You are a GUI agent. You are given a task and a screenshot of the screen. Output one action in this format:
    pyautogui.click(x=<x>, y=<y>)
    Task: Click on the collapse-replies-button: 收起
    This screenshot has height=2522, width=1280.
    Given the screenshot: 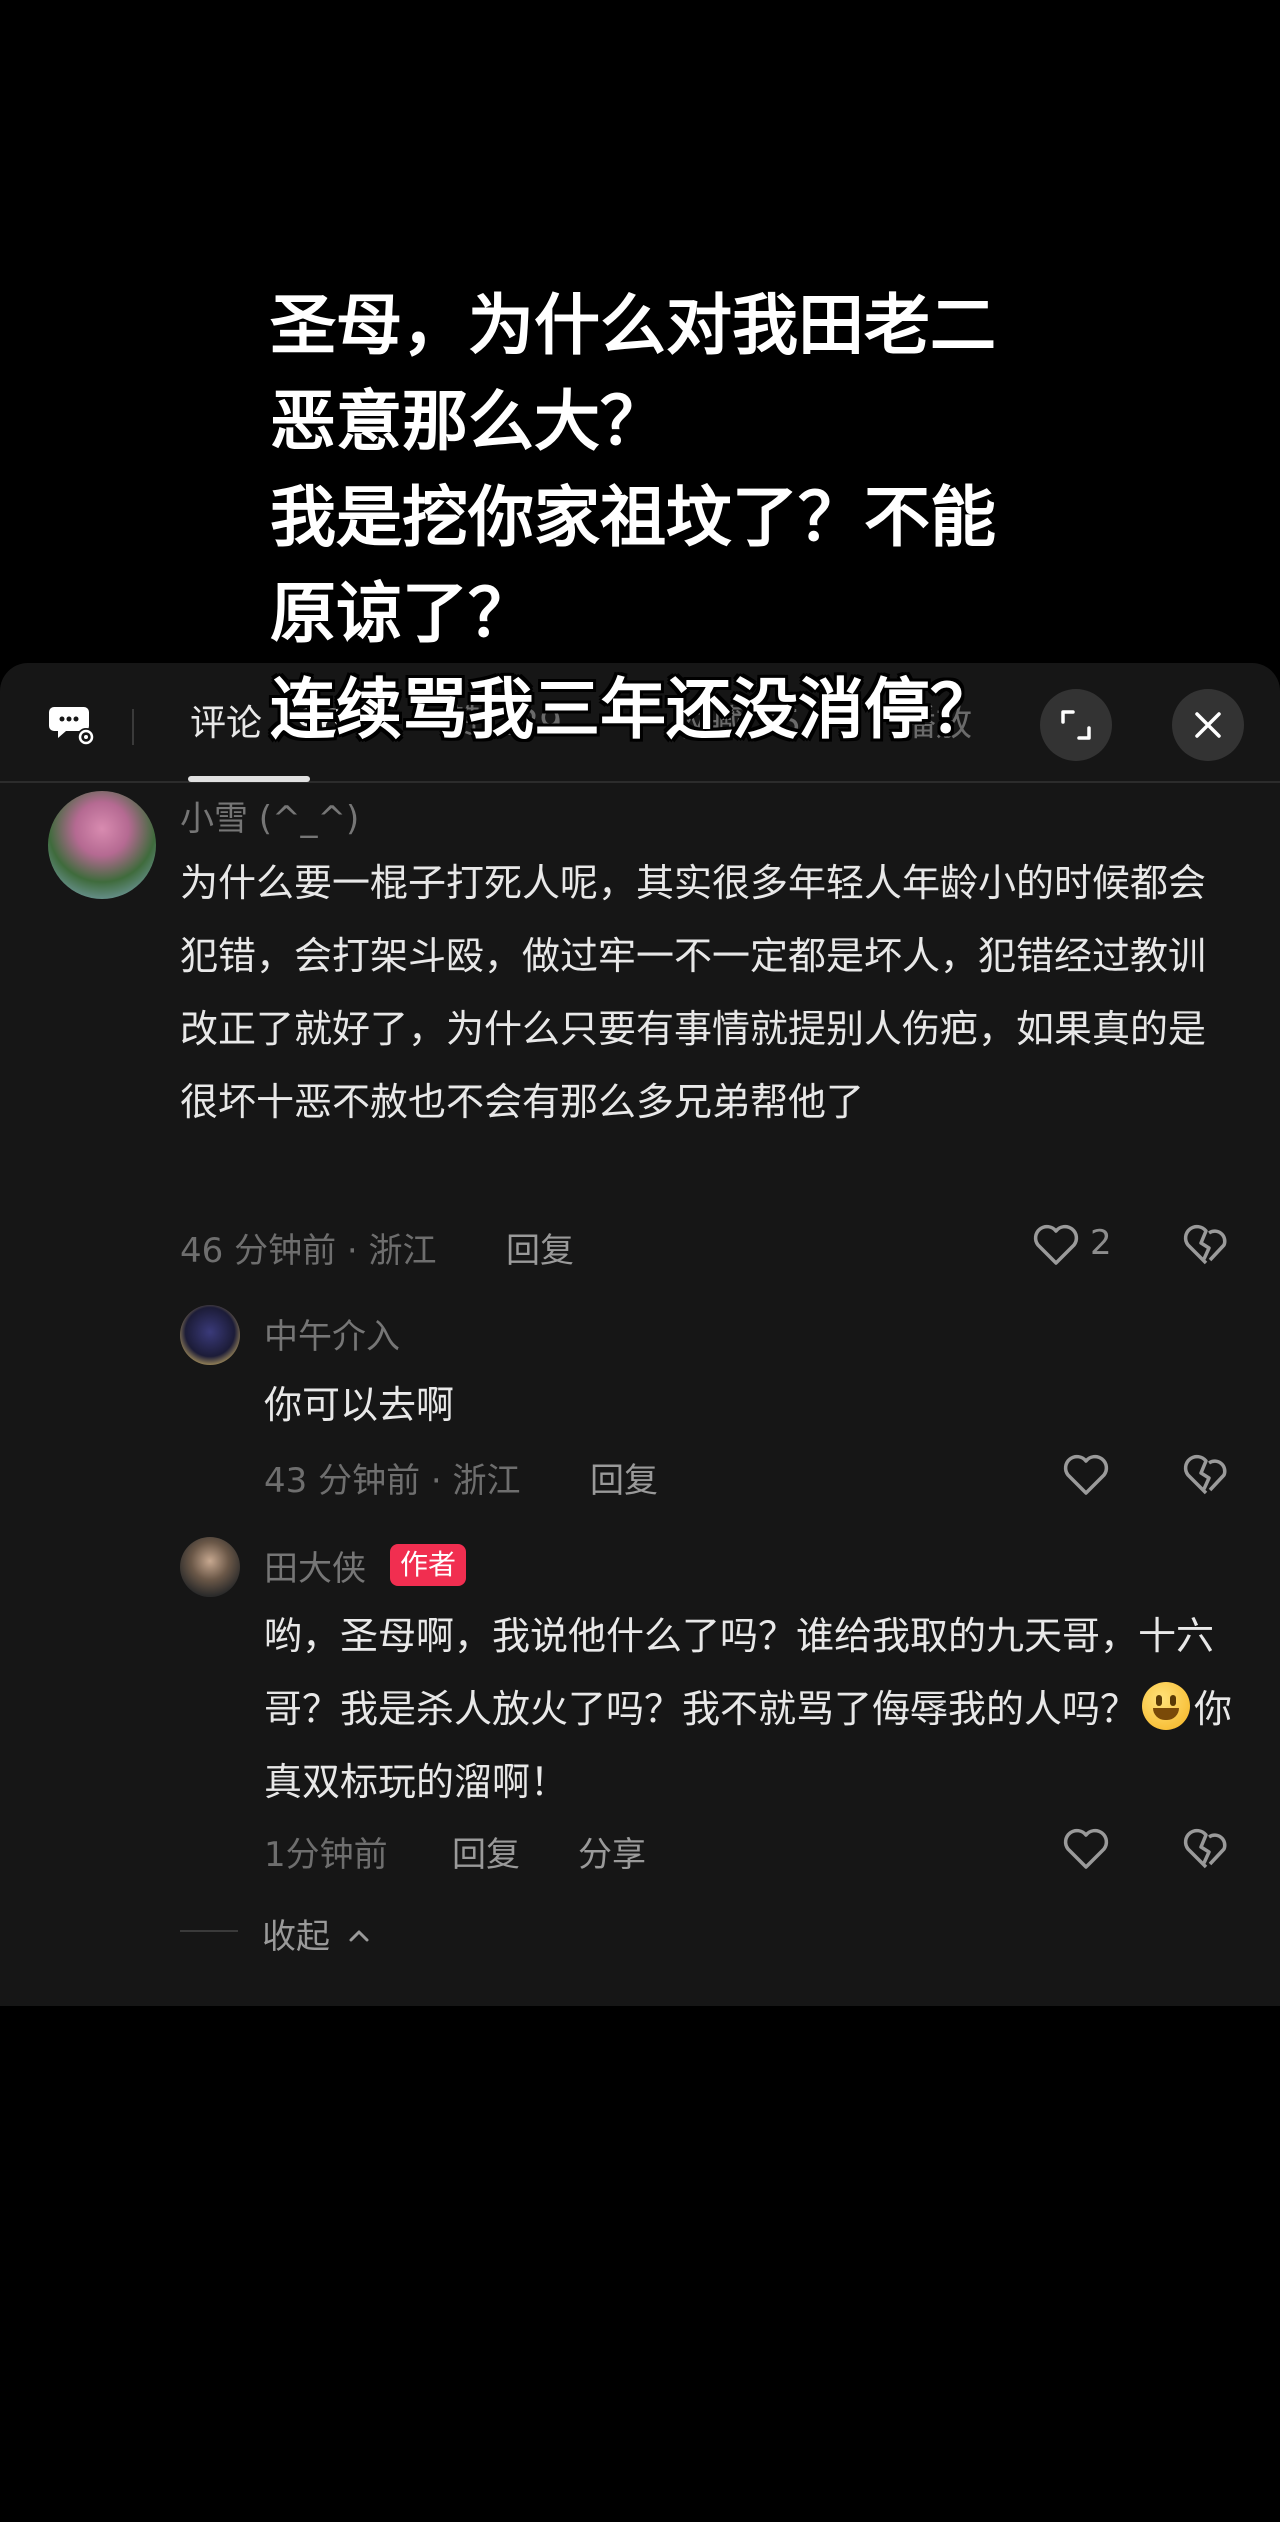 What is the action you would take?
    pyautogui.click(x=316, y=1933)
    